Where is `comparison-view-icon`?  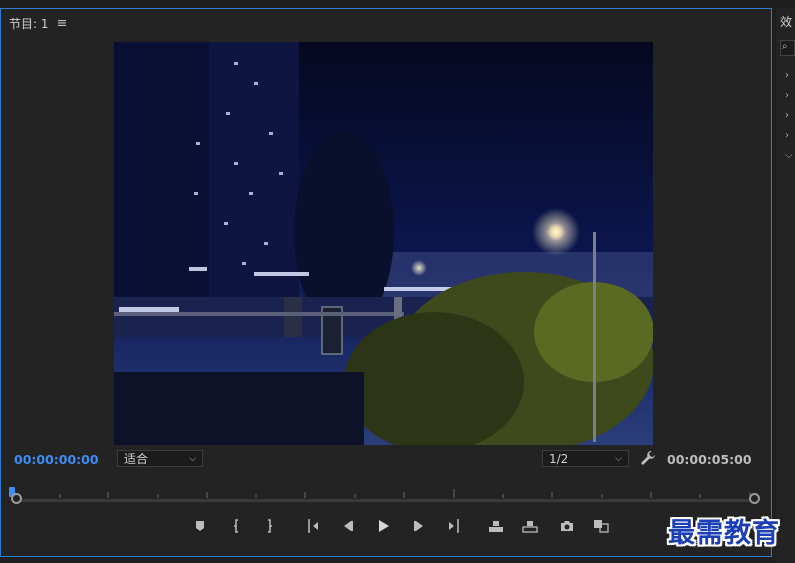 comparison-view-icon is located at coordinates (601, 526).